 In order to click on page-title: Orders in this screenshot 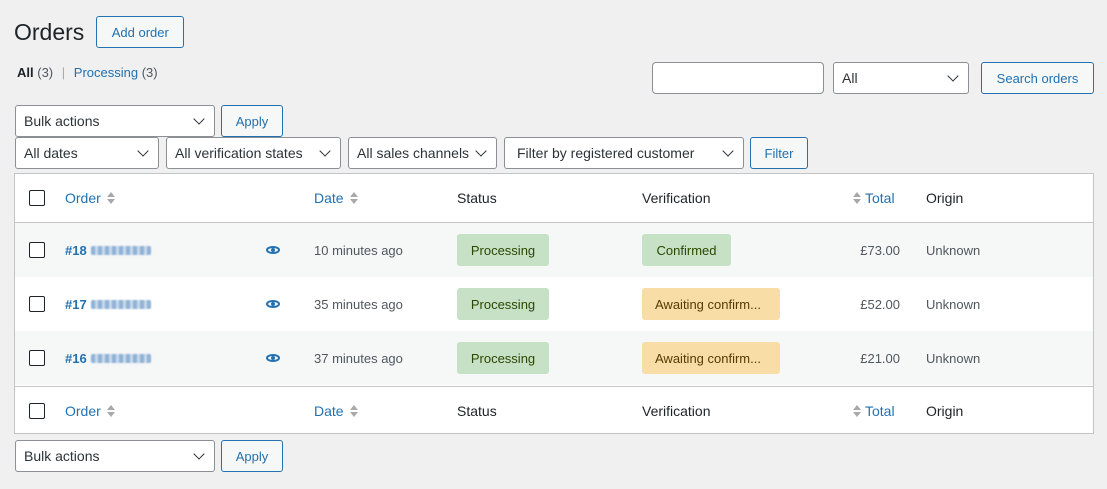, I will do `click(49, 32)`.